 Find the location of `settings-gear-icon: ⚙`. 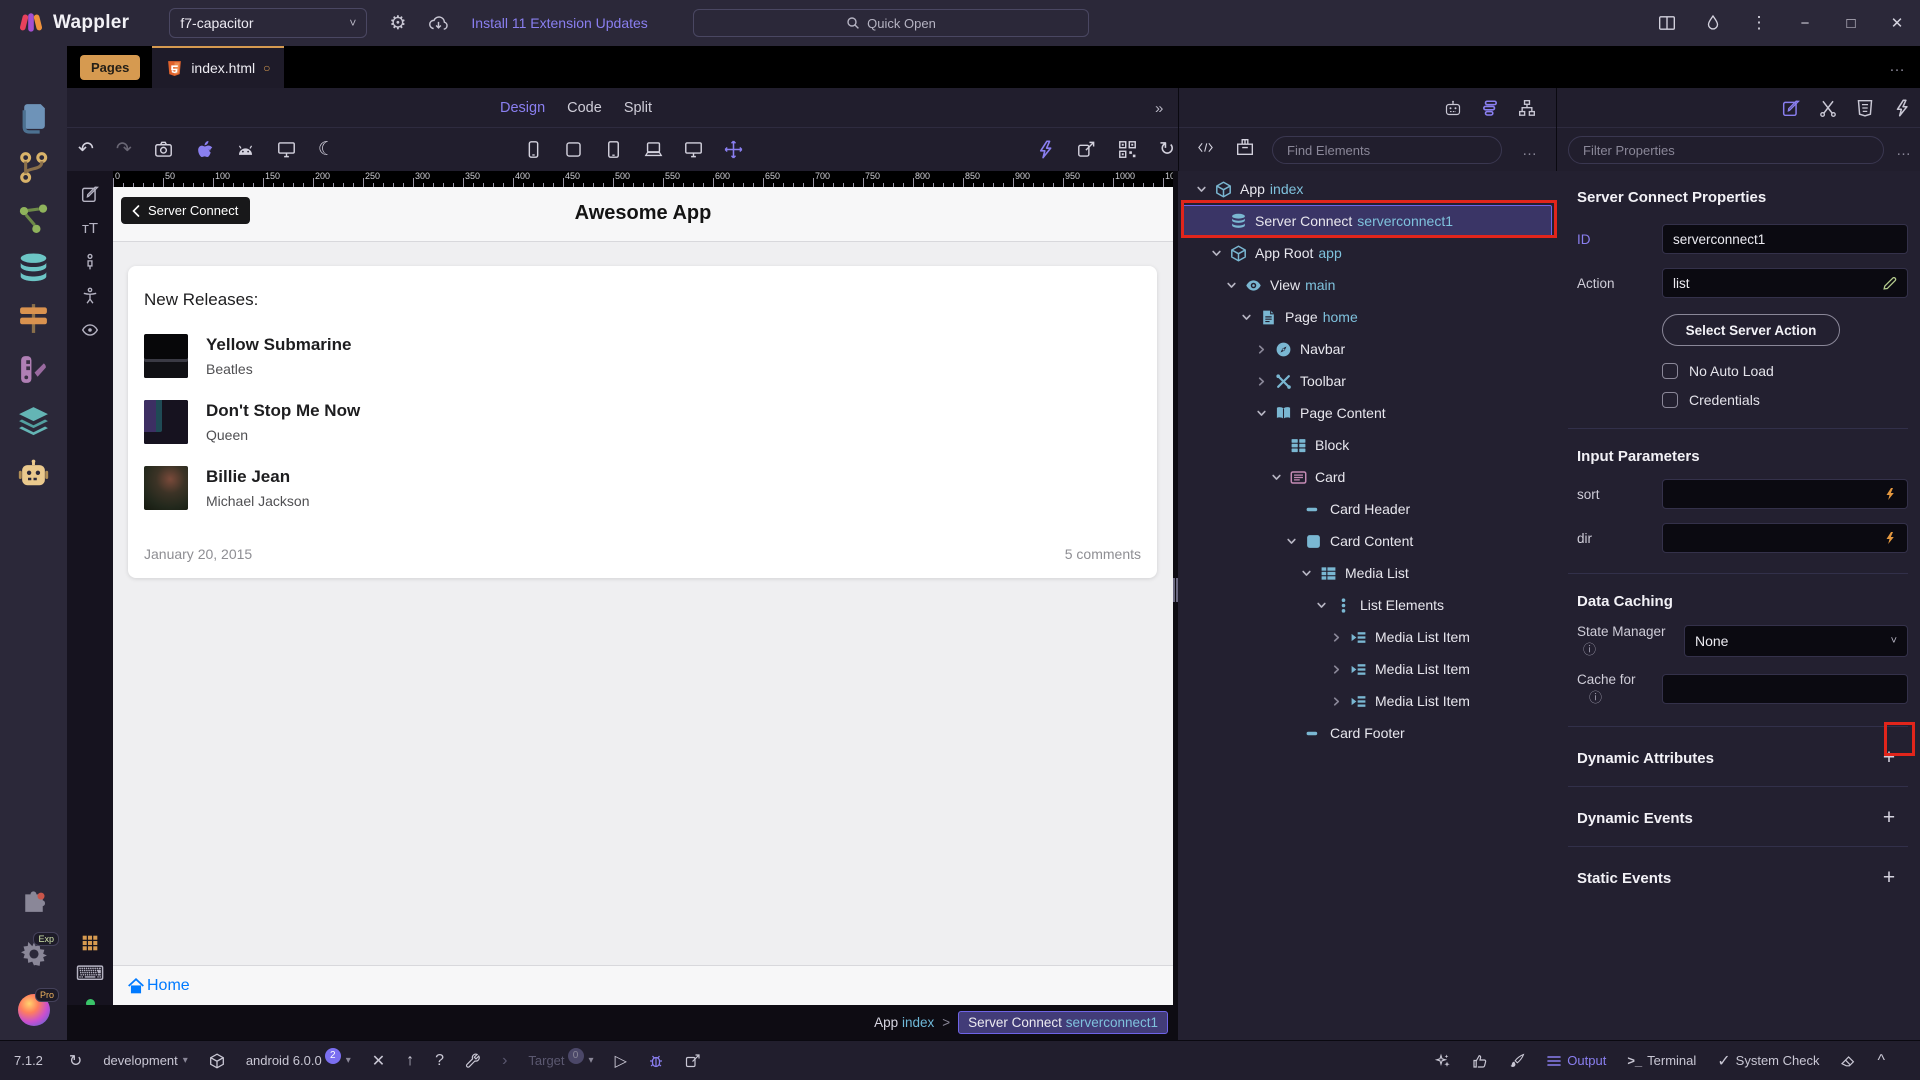

settings-gear-icon: ⚙ is located at coordinates (397, 23).